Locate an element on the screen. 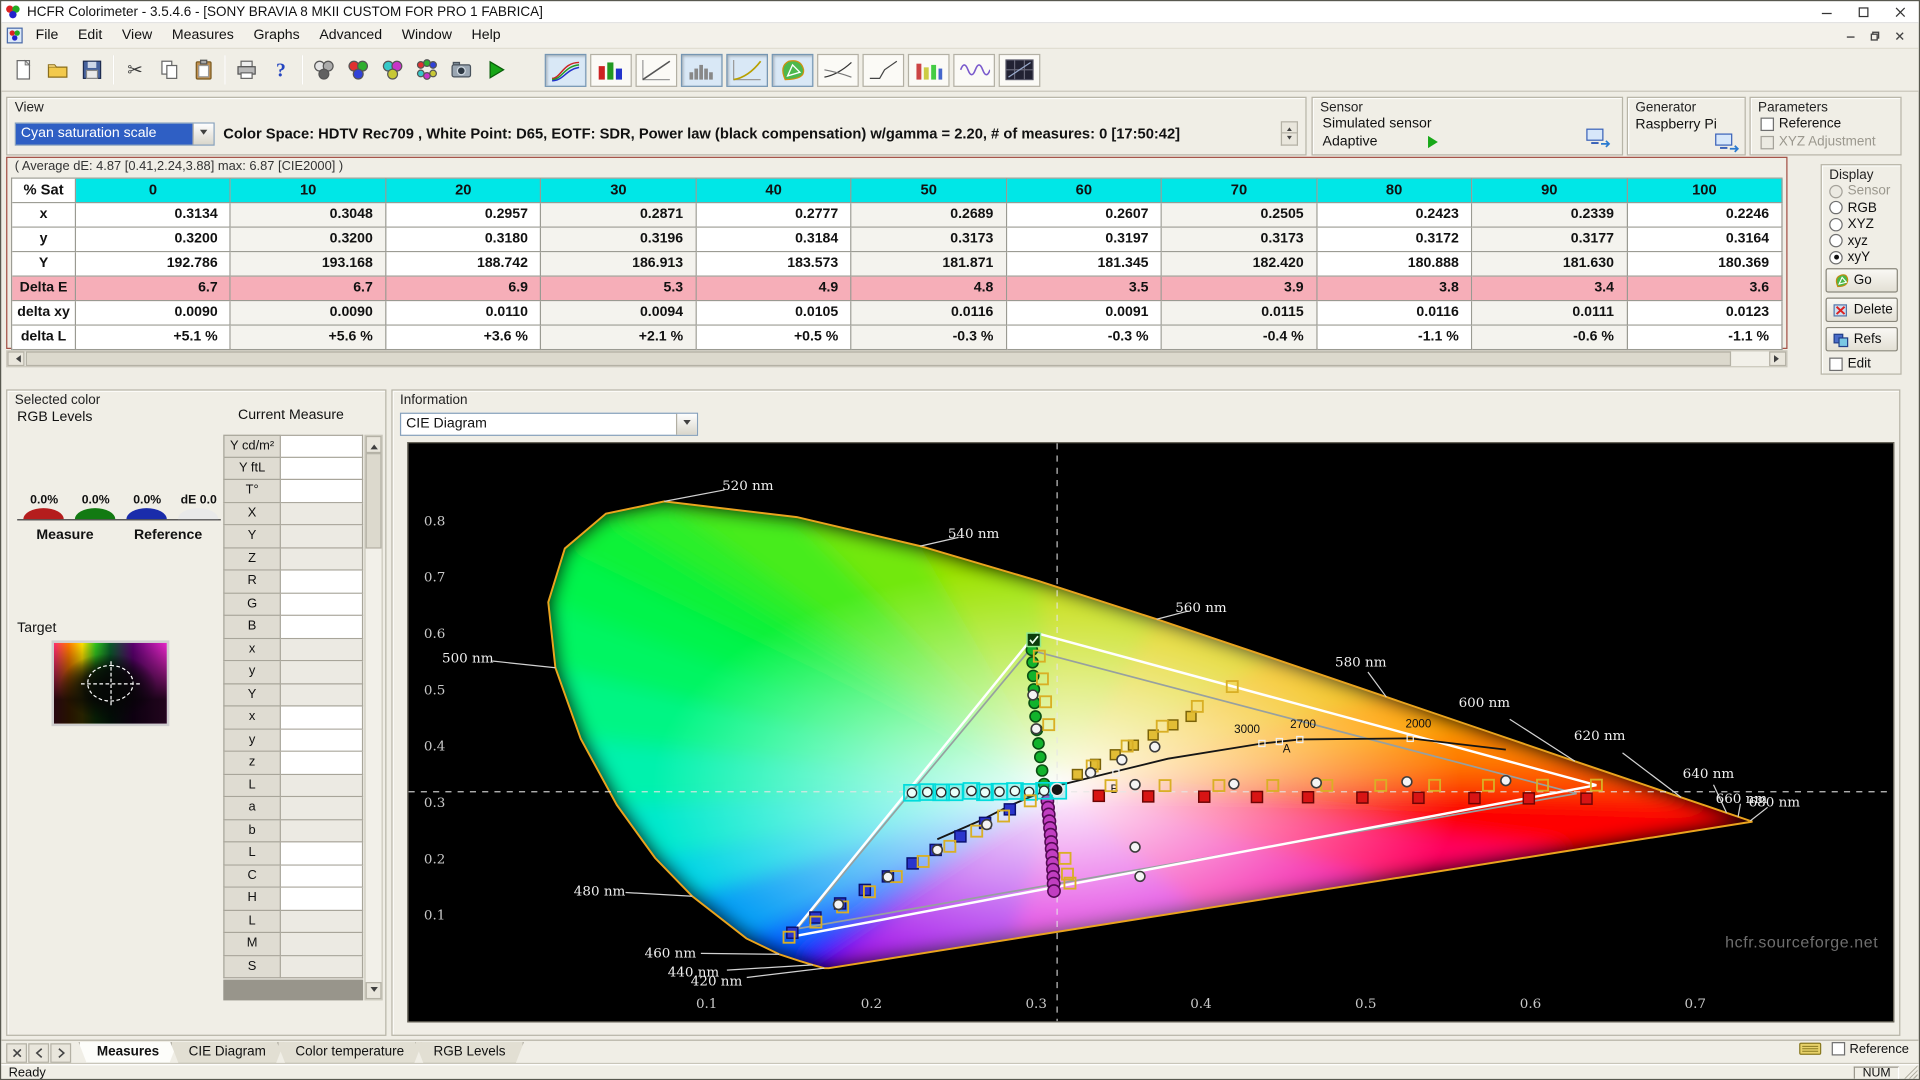  delete-button: Delete is located at coordinates (1861, 310).